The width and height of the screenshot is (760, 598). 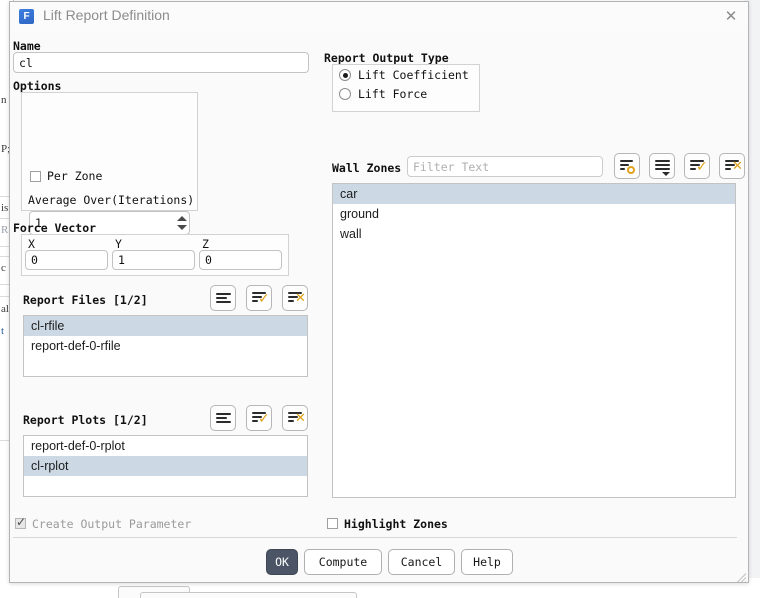 What do you see at coordinates (345, 75) in the screenshot?
I see `radio-lift-coefficient` at bounding box center [345, 75].